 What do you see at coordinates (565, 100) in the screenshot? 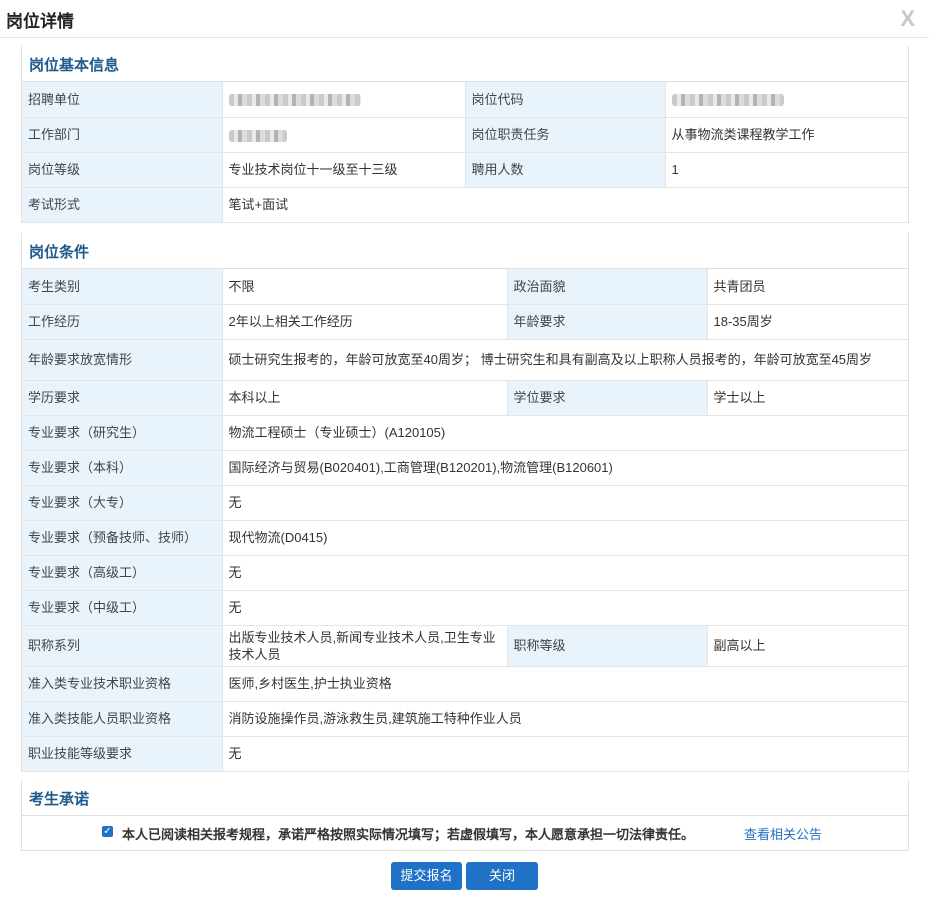
I see `code-label: 岗位代码` at bounding box center [565, 100].